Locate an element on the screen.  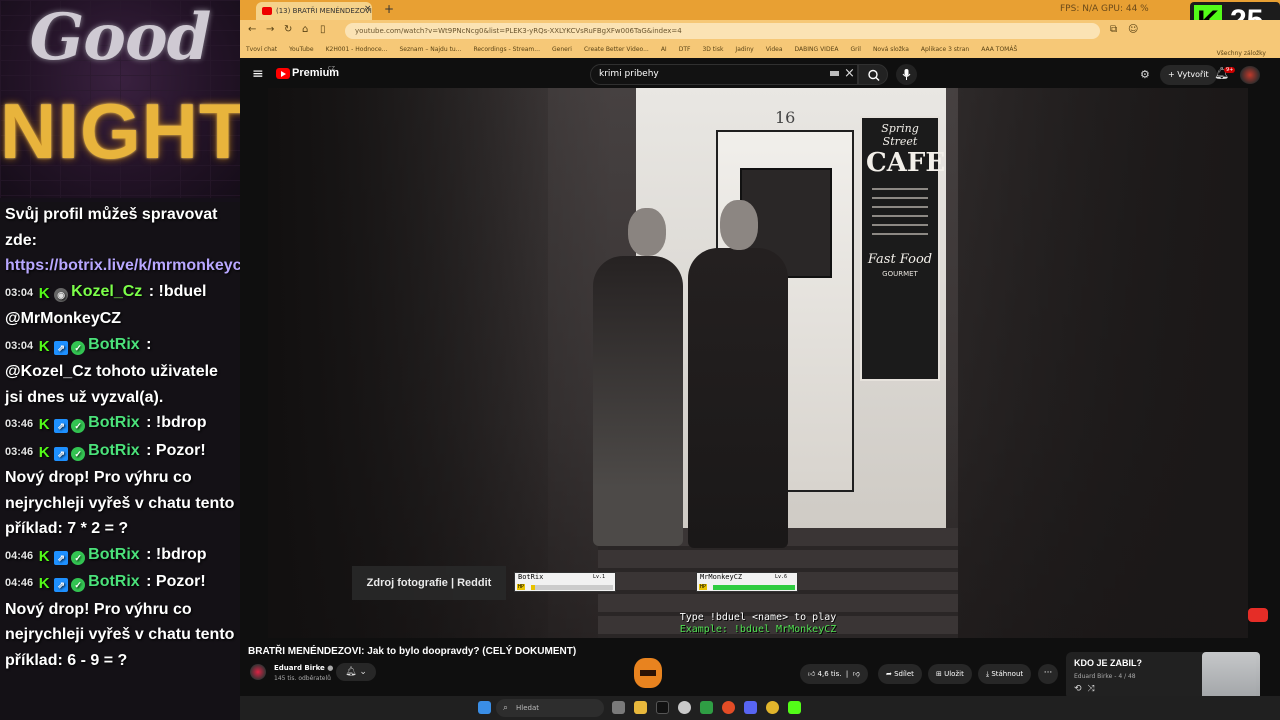
discord-icon is located at coordinates (750, 707).